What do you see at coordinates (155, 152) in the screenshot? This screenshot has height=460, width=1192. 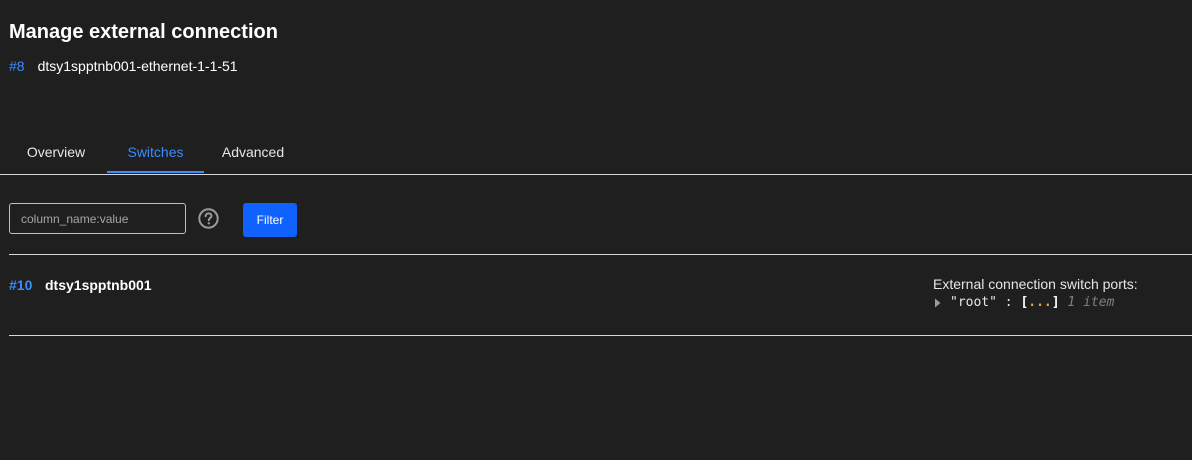 I see `tab-switches: Switches` at bounding box center [155, 152].